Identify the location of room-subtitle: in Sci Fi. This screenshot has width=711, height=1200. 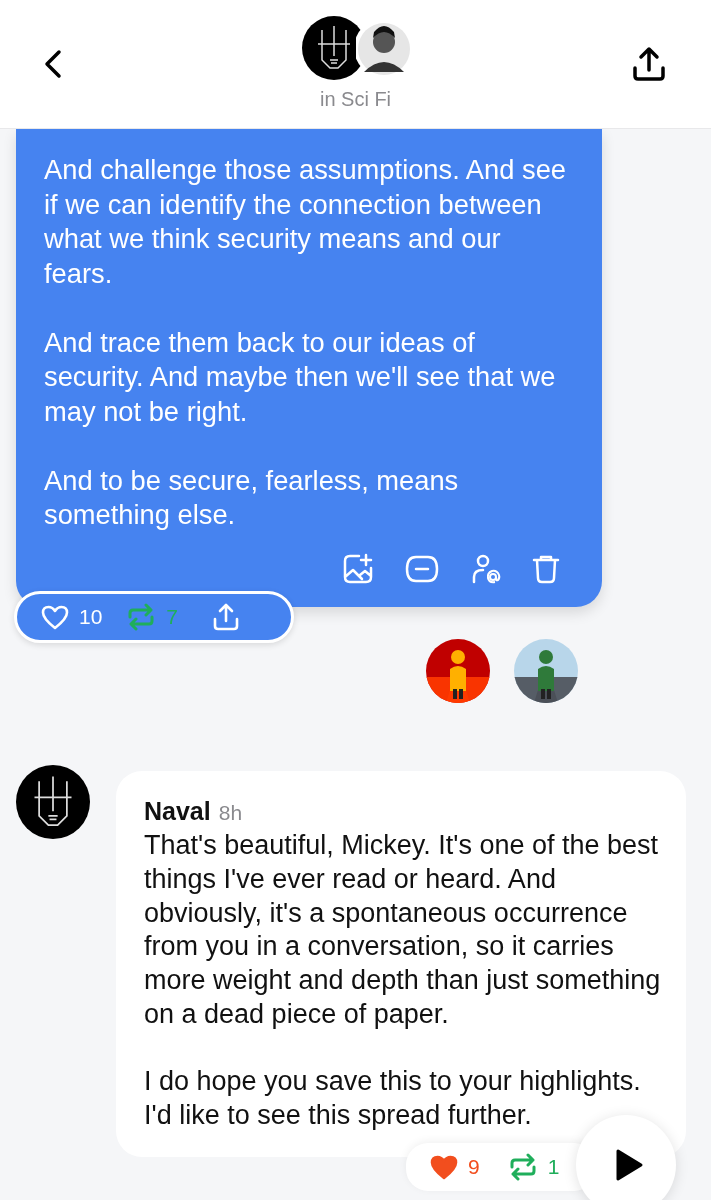
(355, 99).